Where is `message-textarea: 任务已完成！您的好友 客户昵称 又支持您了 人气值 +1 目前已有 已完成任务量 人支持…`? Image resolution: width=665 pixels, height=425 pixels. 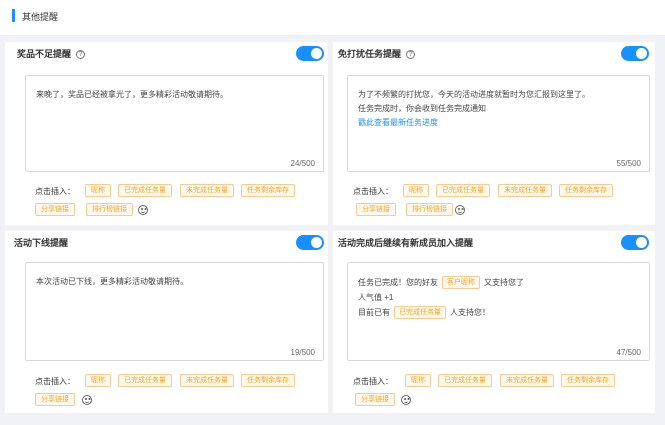 message-textarea: 任务已完成！您的好友 客户昵称 又支持您了 人气值 +1 目前已有 已完成任务量 人支持… is located at coordinates (498, 311).